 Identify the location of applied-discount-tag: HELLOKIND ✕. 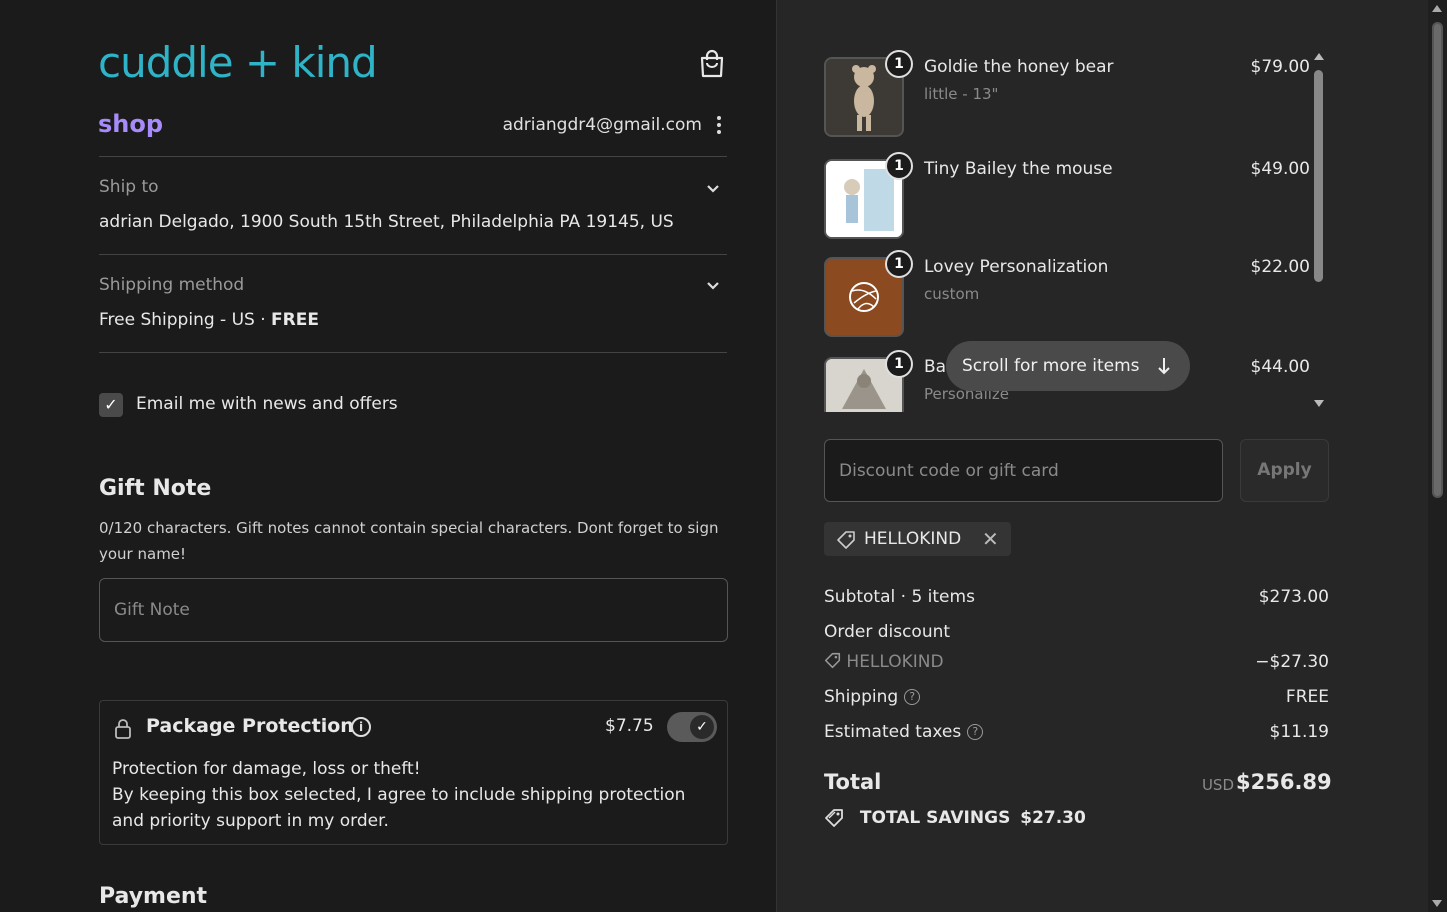
(917, 539).